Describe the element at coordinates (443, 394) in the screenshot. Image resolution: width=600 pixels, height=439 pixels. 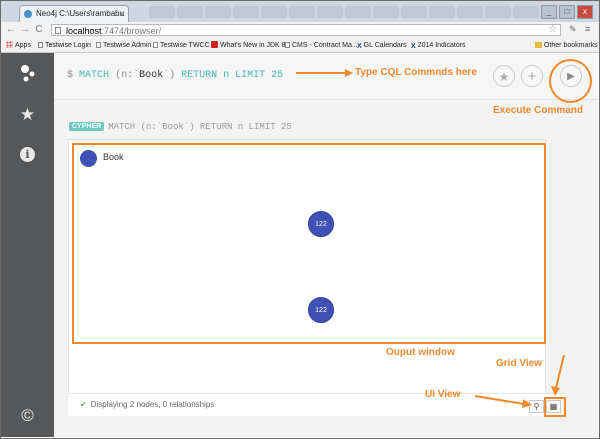
I see `annotation-ui-view: UI View` at that location.